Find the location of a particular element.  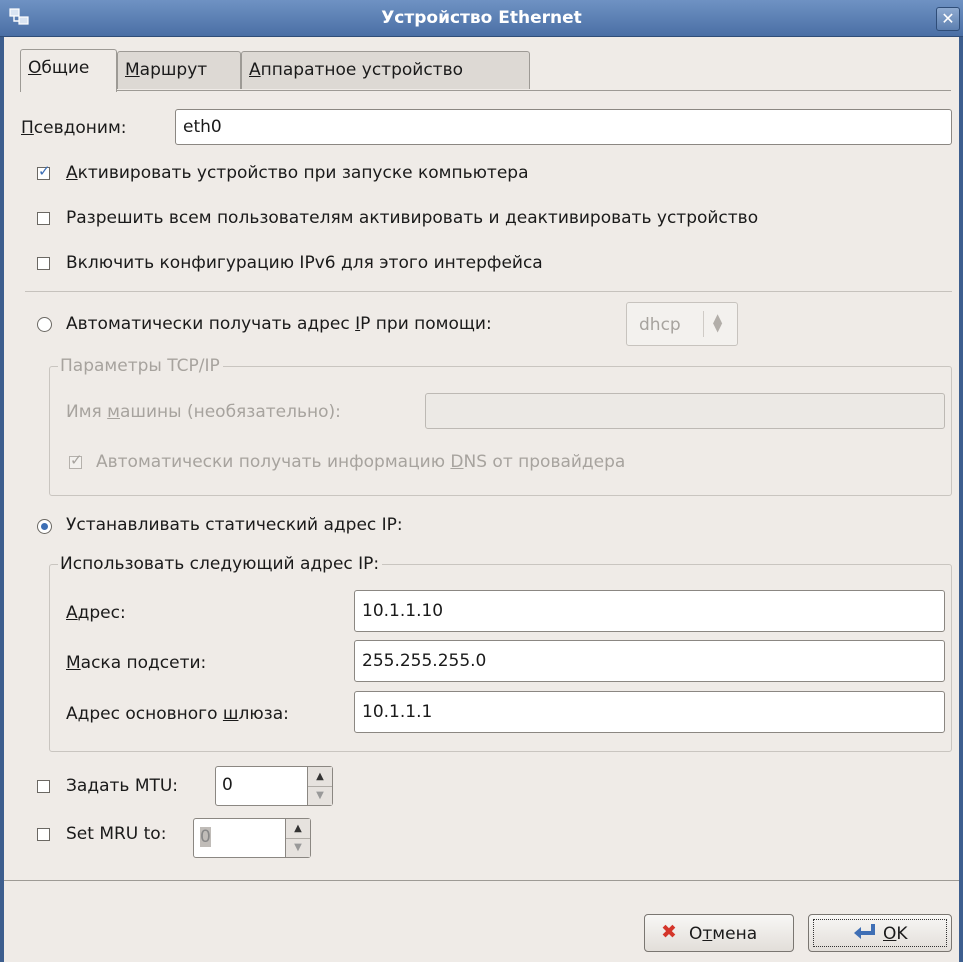

address-input: 10.1.1.10 is located at coordinates (649, 611).